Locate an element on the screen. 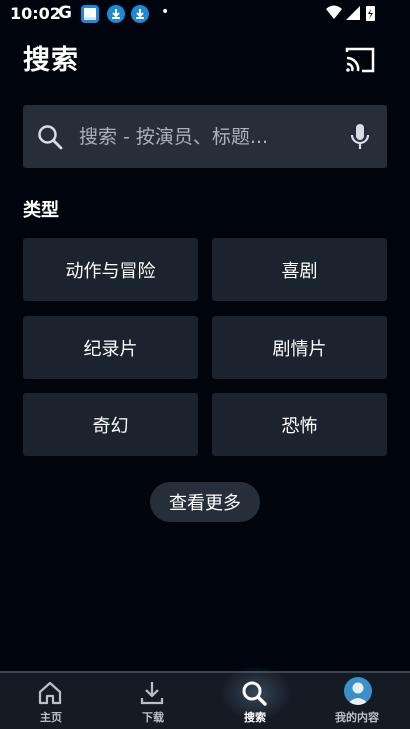  google-icon: G is located at coordinates (65, 13).